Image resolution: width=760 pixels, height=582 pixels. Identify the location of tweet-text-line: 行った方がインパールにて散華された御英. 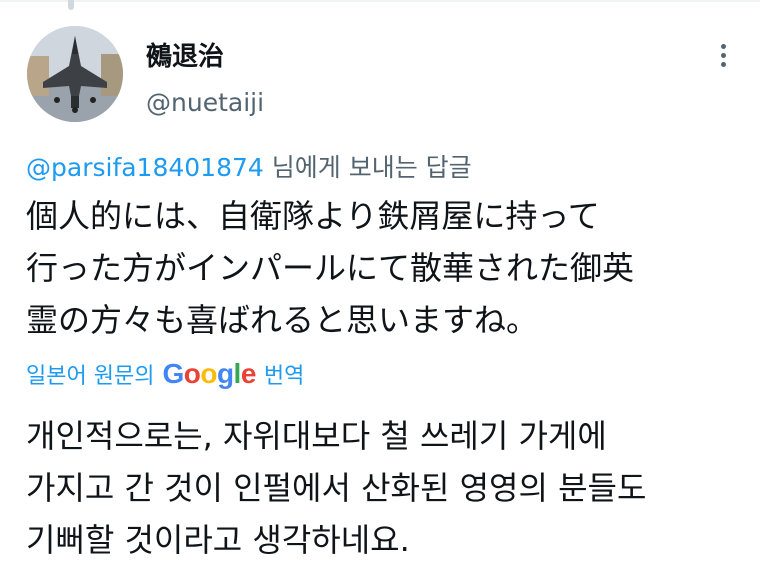
(330, 268).